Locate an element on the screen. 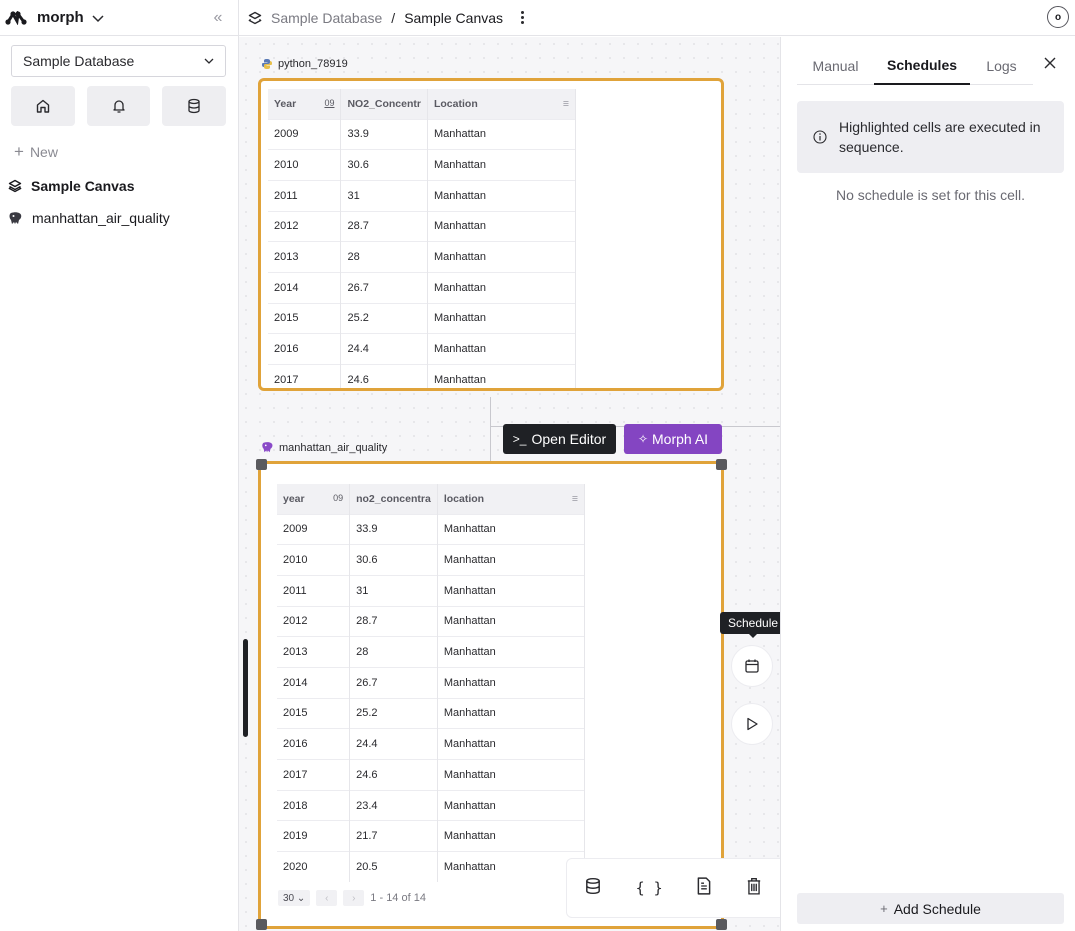  column-header-year: Year 09 is located at coordinates (305, 104).